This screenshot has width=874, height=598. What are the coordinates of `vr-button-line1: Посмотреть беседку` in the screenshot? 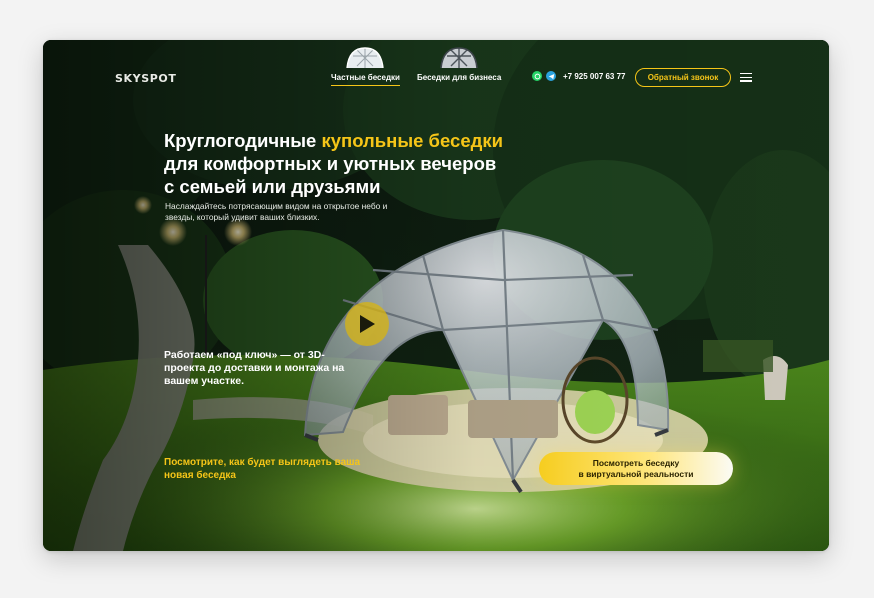 It's located at (636, 462).